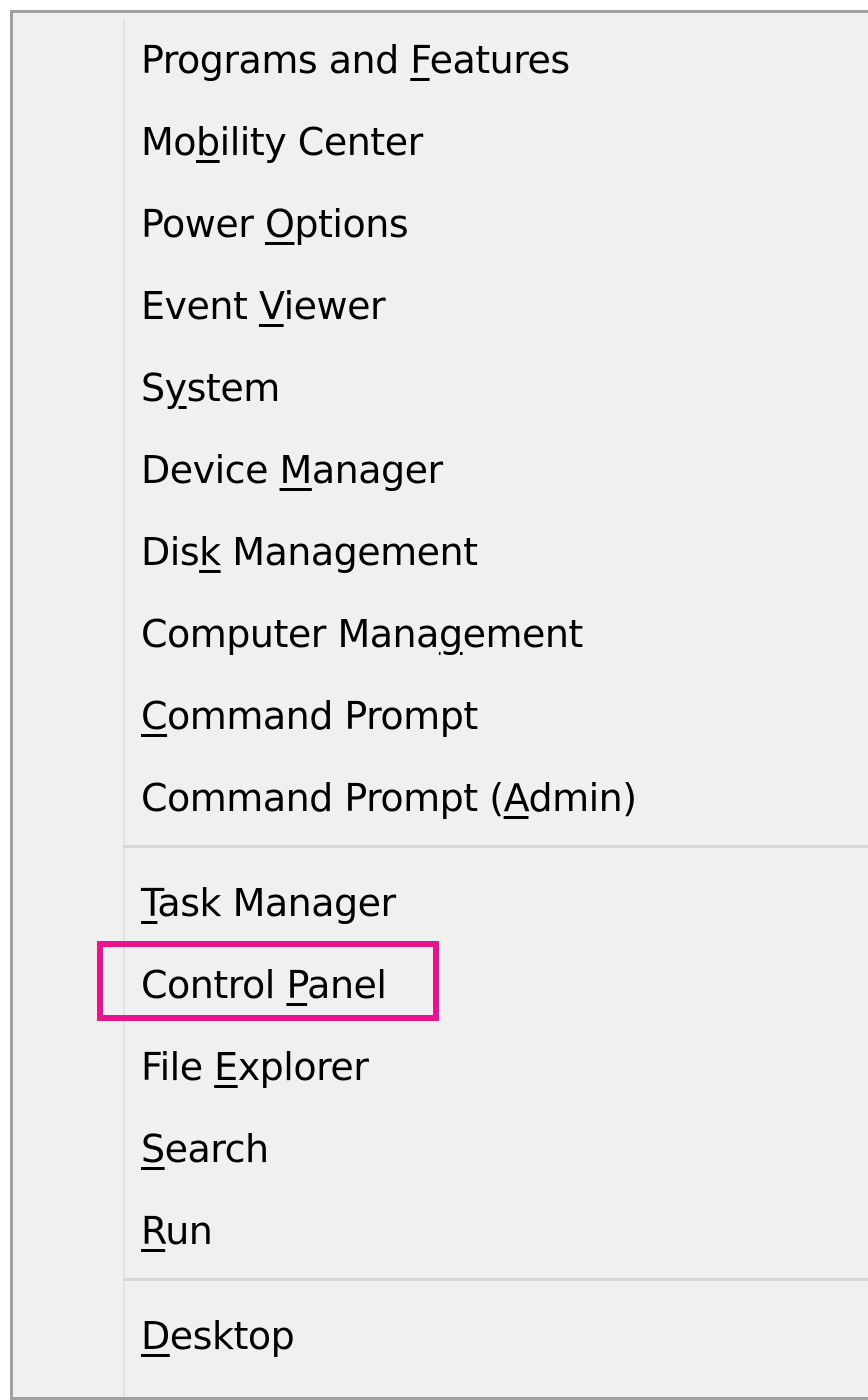  What do you see at coordinates (322, 798) in the screenshot?
I see `menu-item-label: Command Prompt (` at bounding box center [322, 798].